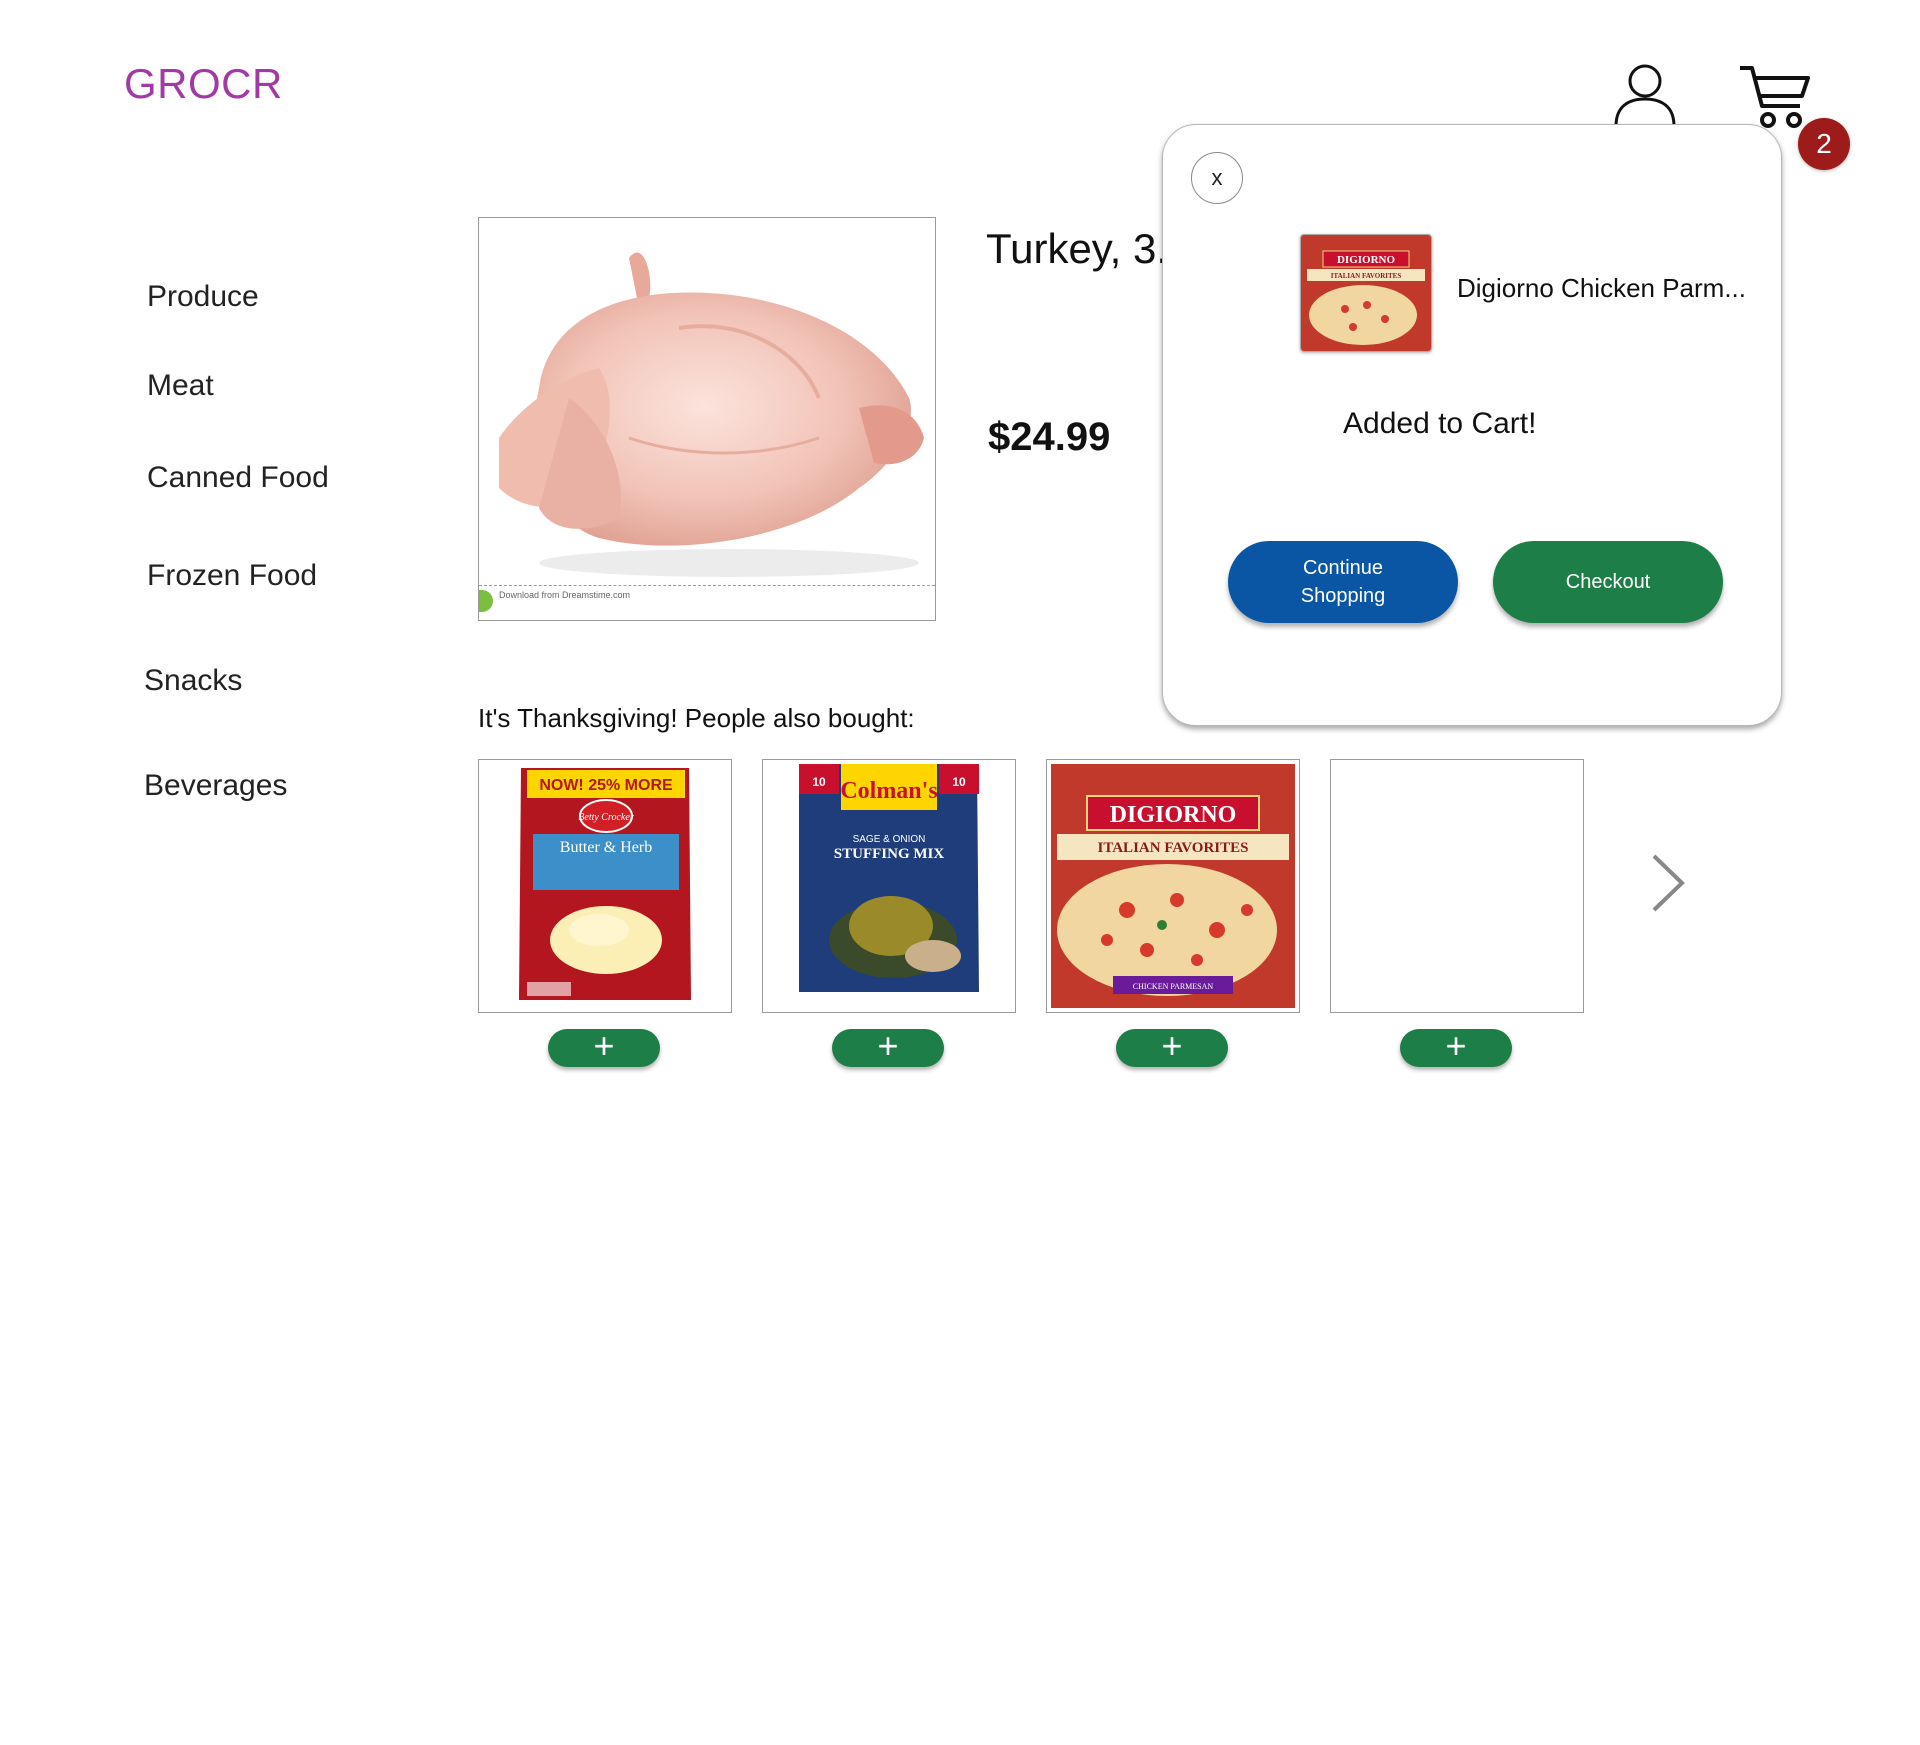 The image size is (1920, 1745). What do you see at coordinates (193, 681) in the screenshot?
I see `sidebar-item-snacks: Snacks` at bounding box center [193, 681].